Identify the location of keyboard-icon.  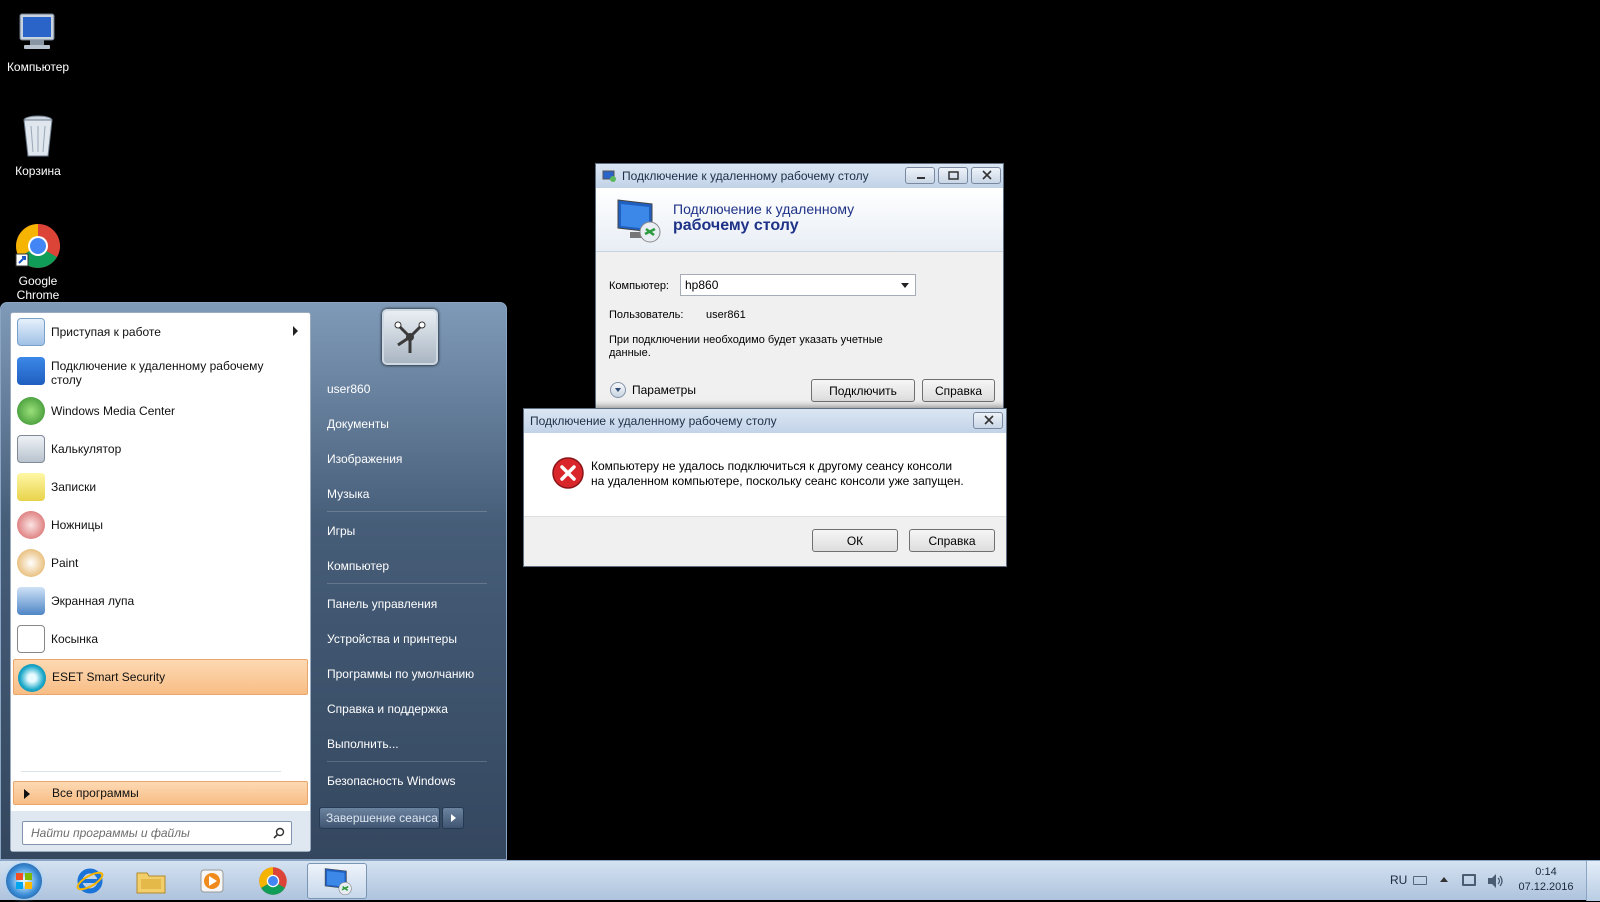
(1420, 880).